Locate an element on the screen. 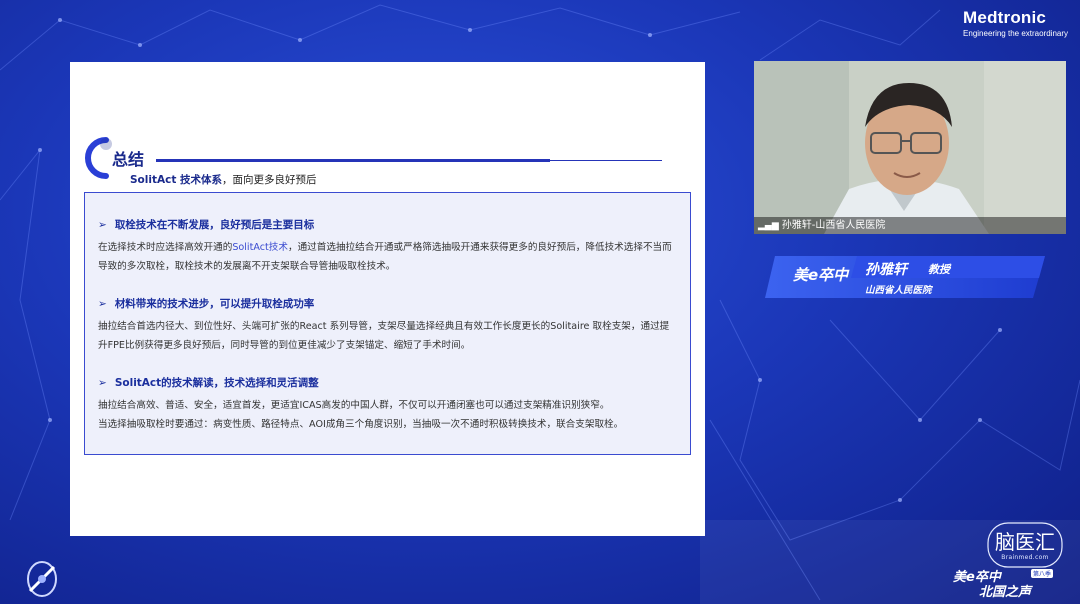 This screenshot has height=604, width=1080. section-body-highlight: SolitAct技术 is located at coordinates (260, 247).